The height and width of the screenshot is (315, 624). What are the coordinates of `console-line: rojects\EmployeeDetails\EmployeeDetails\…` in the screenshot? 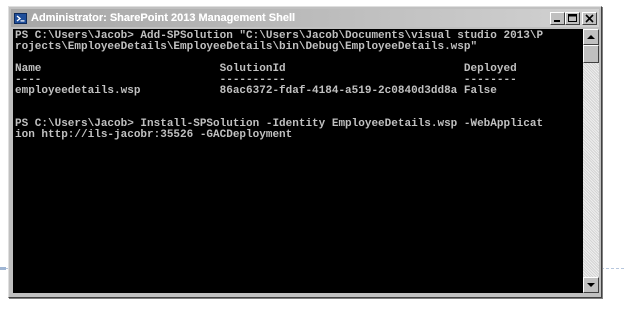 It's located at (246, 47).